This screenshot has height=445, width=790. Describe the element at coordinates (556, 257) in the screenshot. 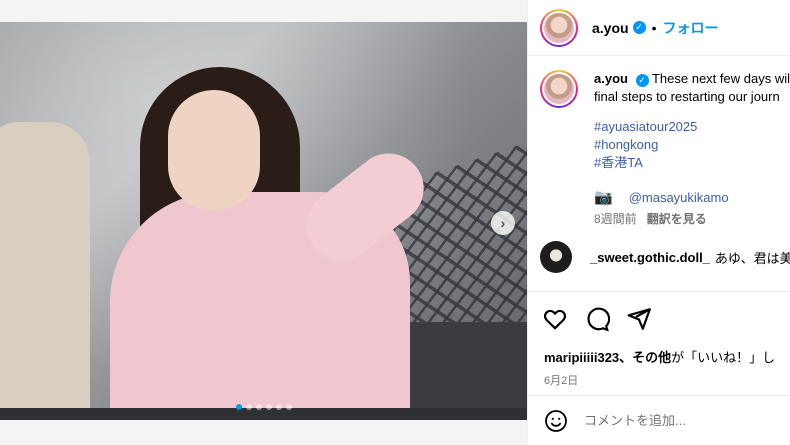

I see `commenter-avatar` at that location.